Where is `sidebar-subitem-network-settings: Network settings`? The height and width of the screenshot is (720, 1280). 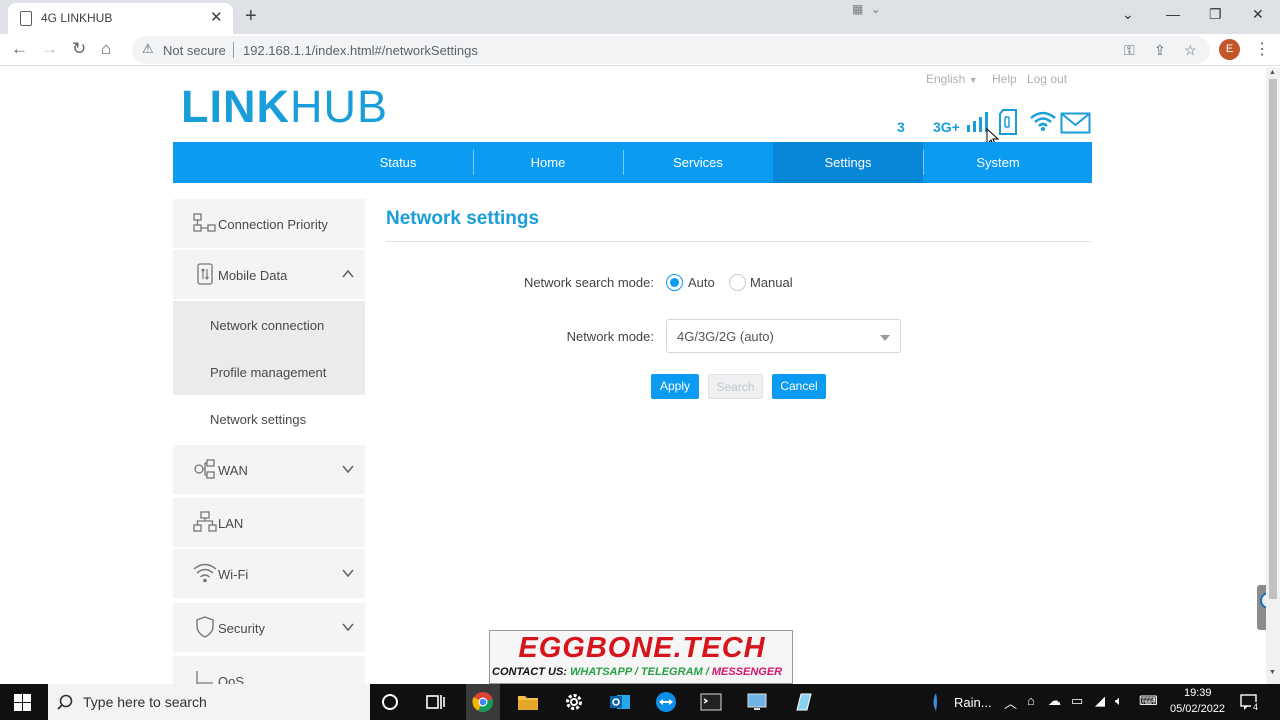 sidebar-subitem-network-settings: Network settings is located at coordinates (269, 418).